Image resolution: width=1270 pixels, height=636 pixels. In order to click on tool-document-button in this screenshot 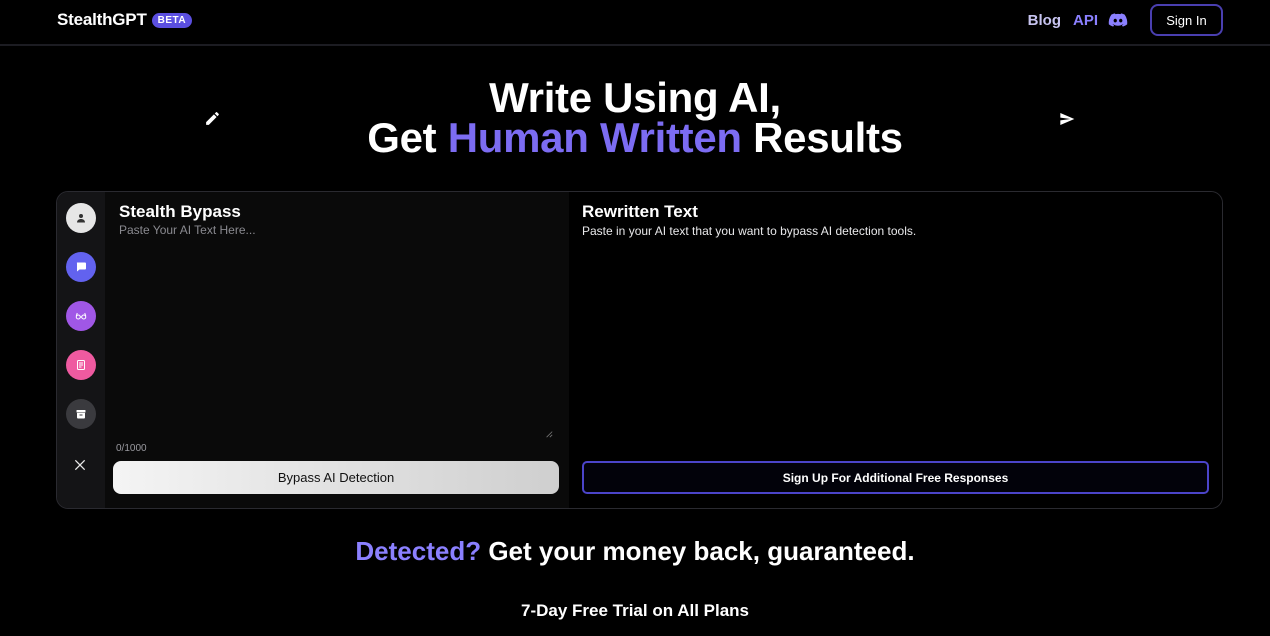, I will do `click(81, 365)`.